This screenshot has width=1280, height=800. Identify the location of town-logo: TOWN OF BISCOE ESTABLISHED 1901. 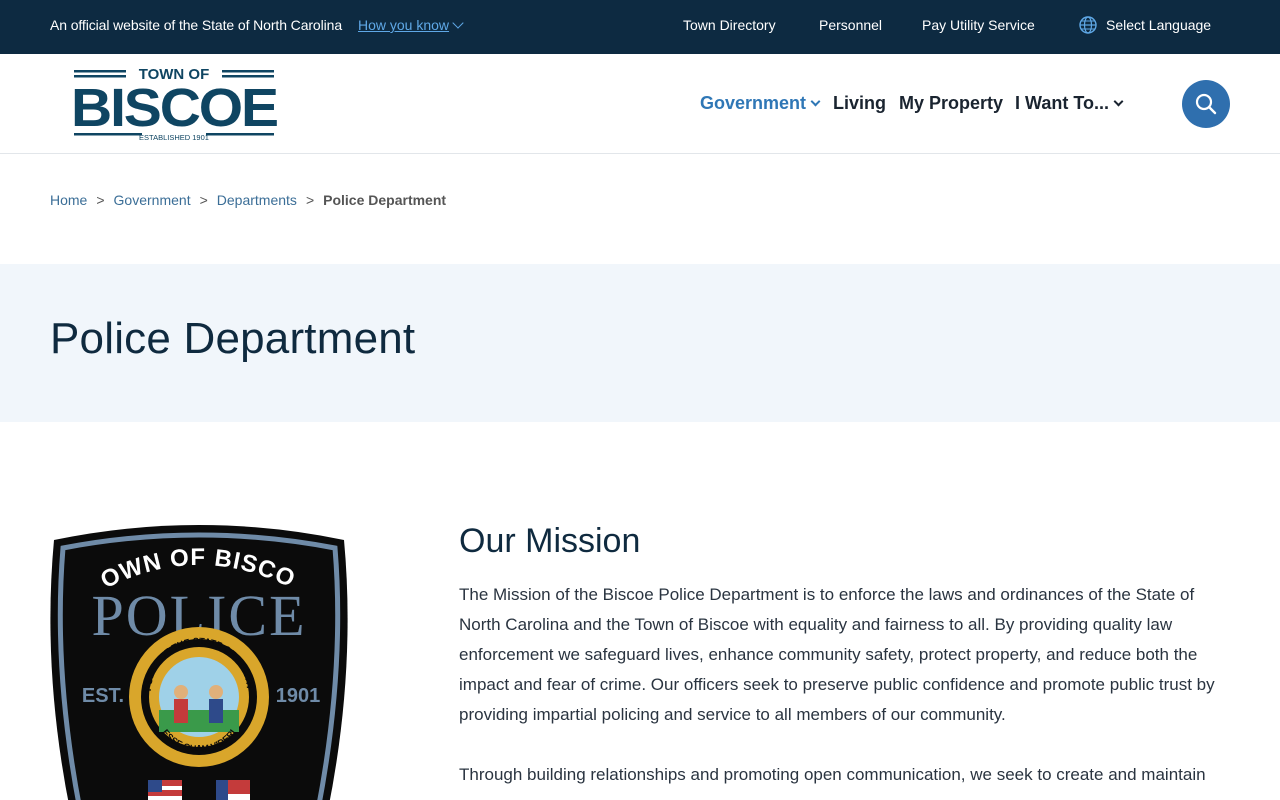
(176, 105).